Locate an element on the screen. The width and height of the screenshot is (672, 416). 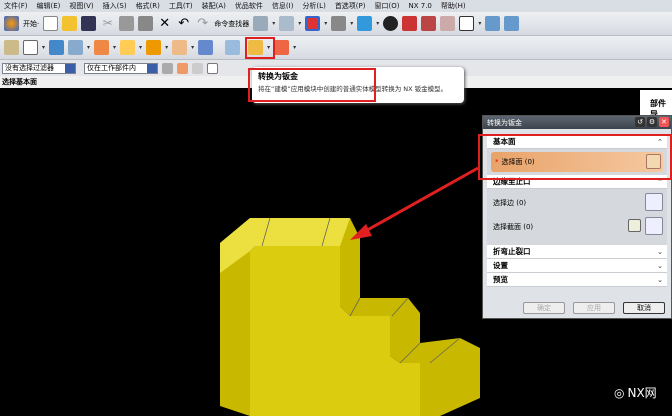
menu-view: 视图(V) is located at coordinates (81, 6).